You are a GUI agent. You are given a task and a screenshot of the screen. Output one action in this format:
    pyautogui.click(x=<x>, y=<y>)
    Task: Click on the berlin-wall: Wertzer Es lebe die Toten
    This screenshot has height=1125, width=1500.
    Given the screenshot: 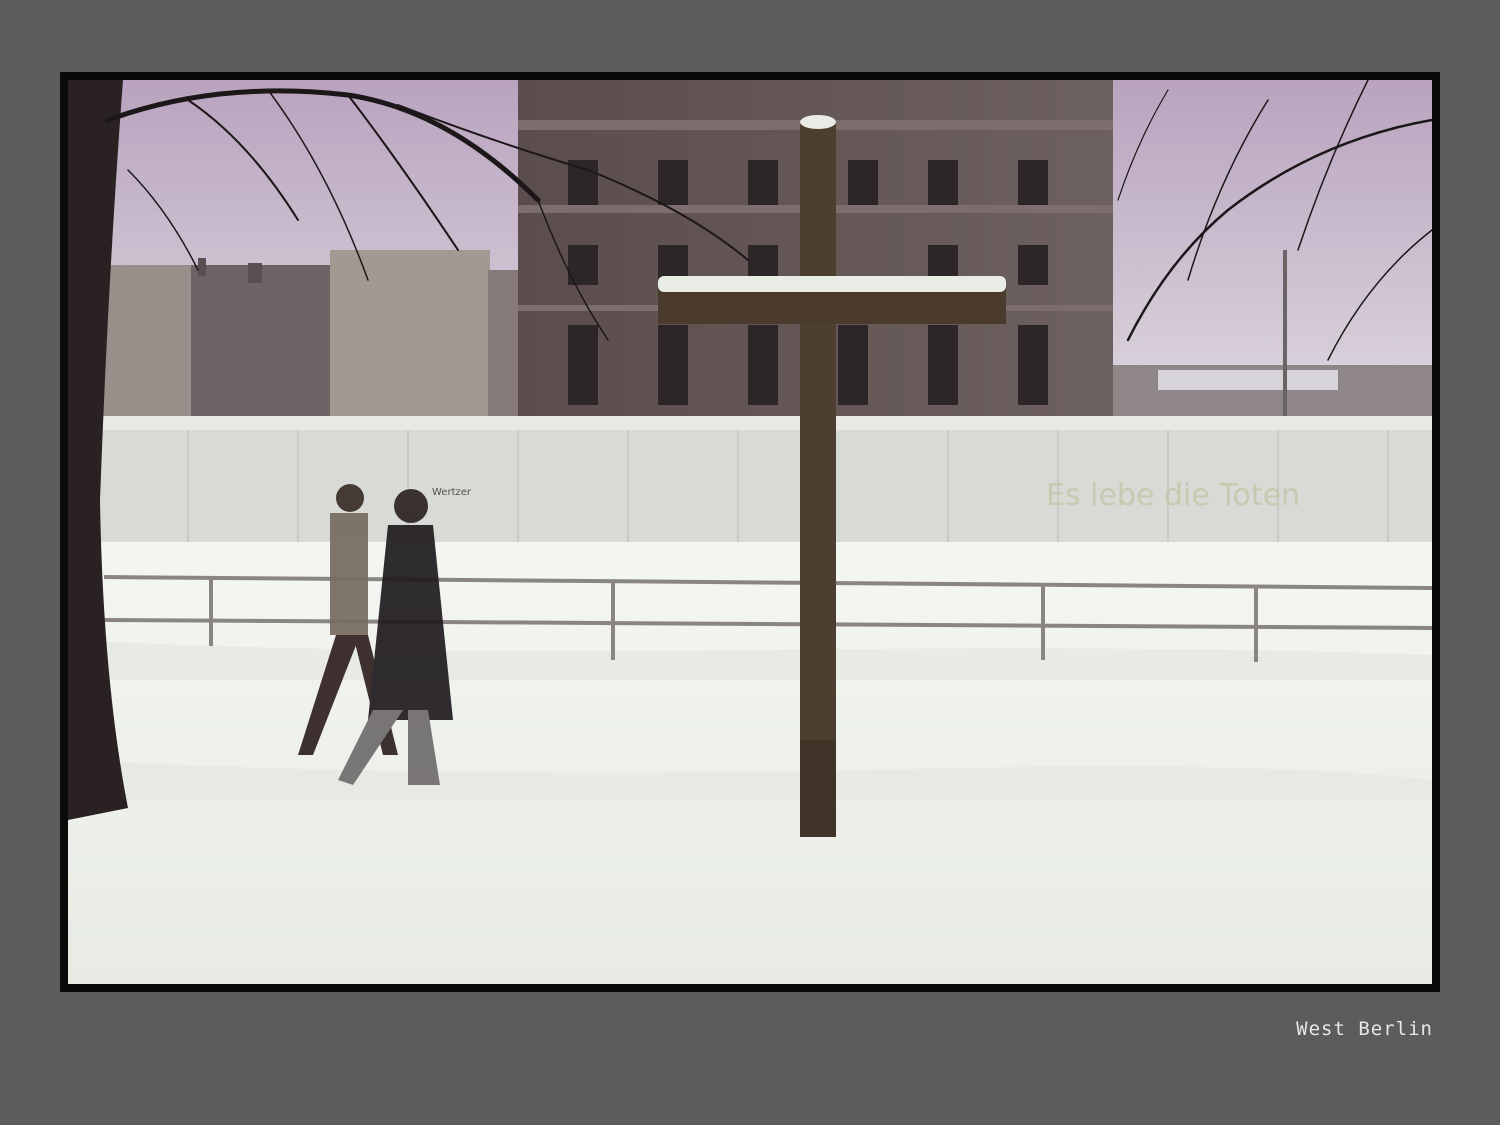 What is the action you would take?
    pyautogui.click(x=764, y=482)
    